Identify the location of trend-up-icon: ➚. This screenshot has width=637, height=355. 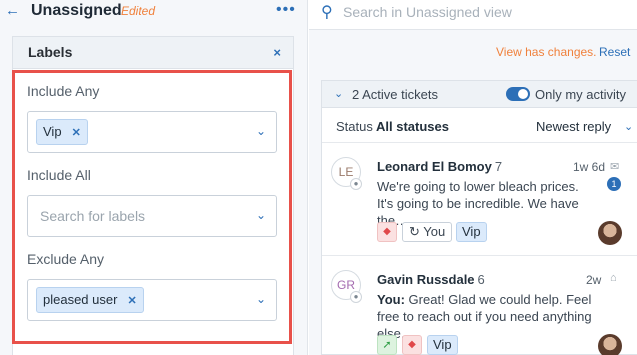
(387, 345).